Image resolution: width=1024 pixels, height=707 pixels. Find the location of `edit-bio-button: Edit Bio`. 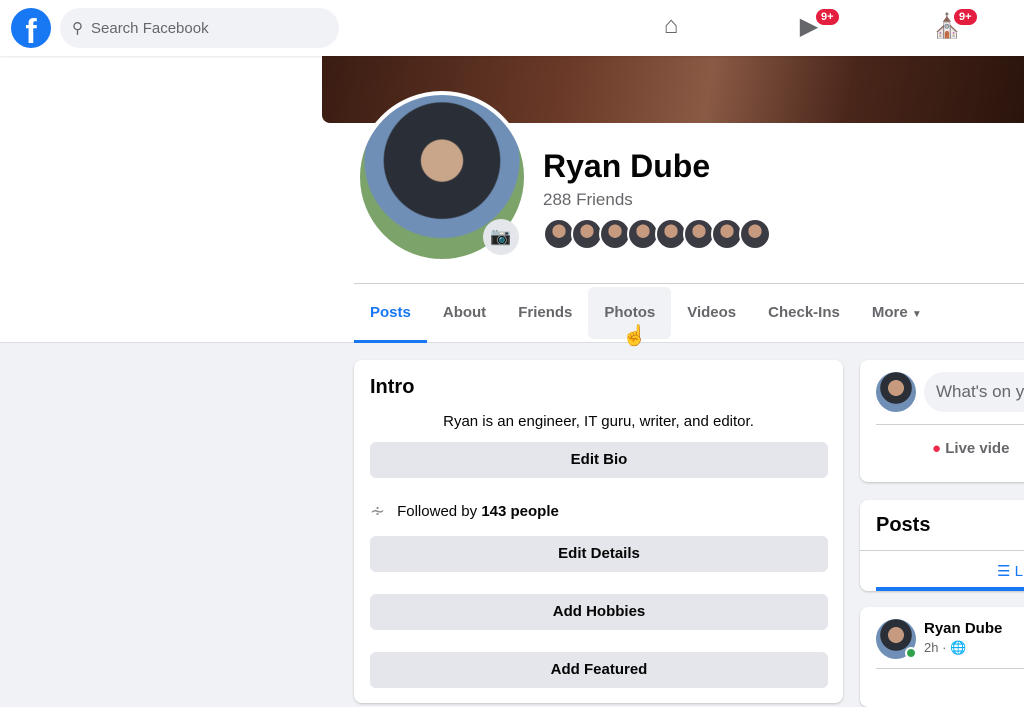

edit-bio-button: Edit Bio is located at coordinates (599, 460).